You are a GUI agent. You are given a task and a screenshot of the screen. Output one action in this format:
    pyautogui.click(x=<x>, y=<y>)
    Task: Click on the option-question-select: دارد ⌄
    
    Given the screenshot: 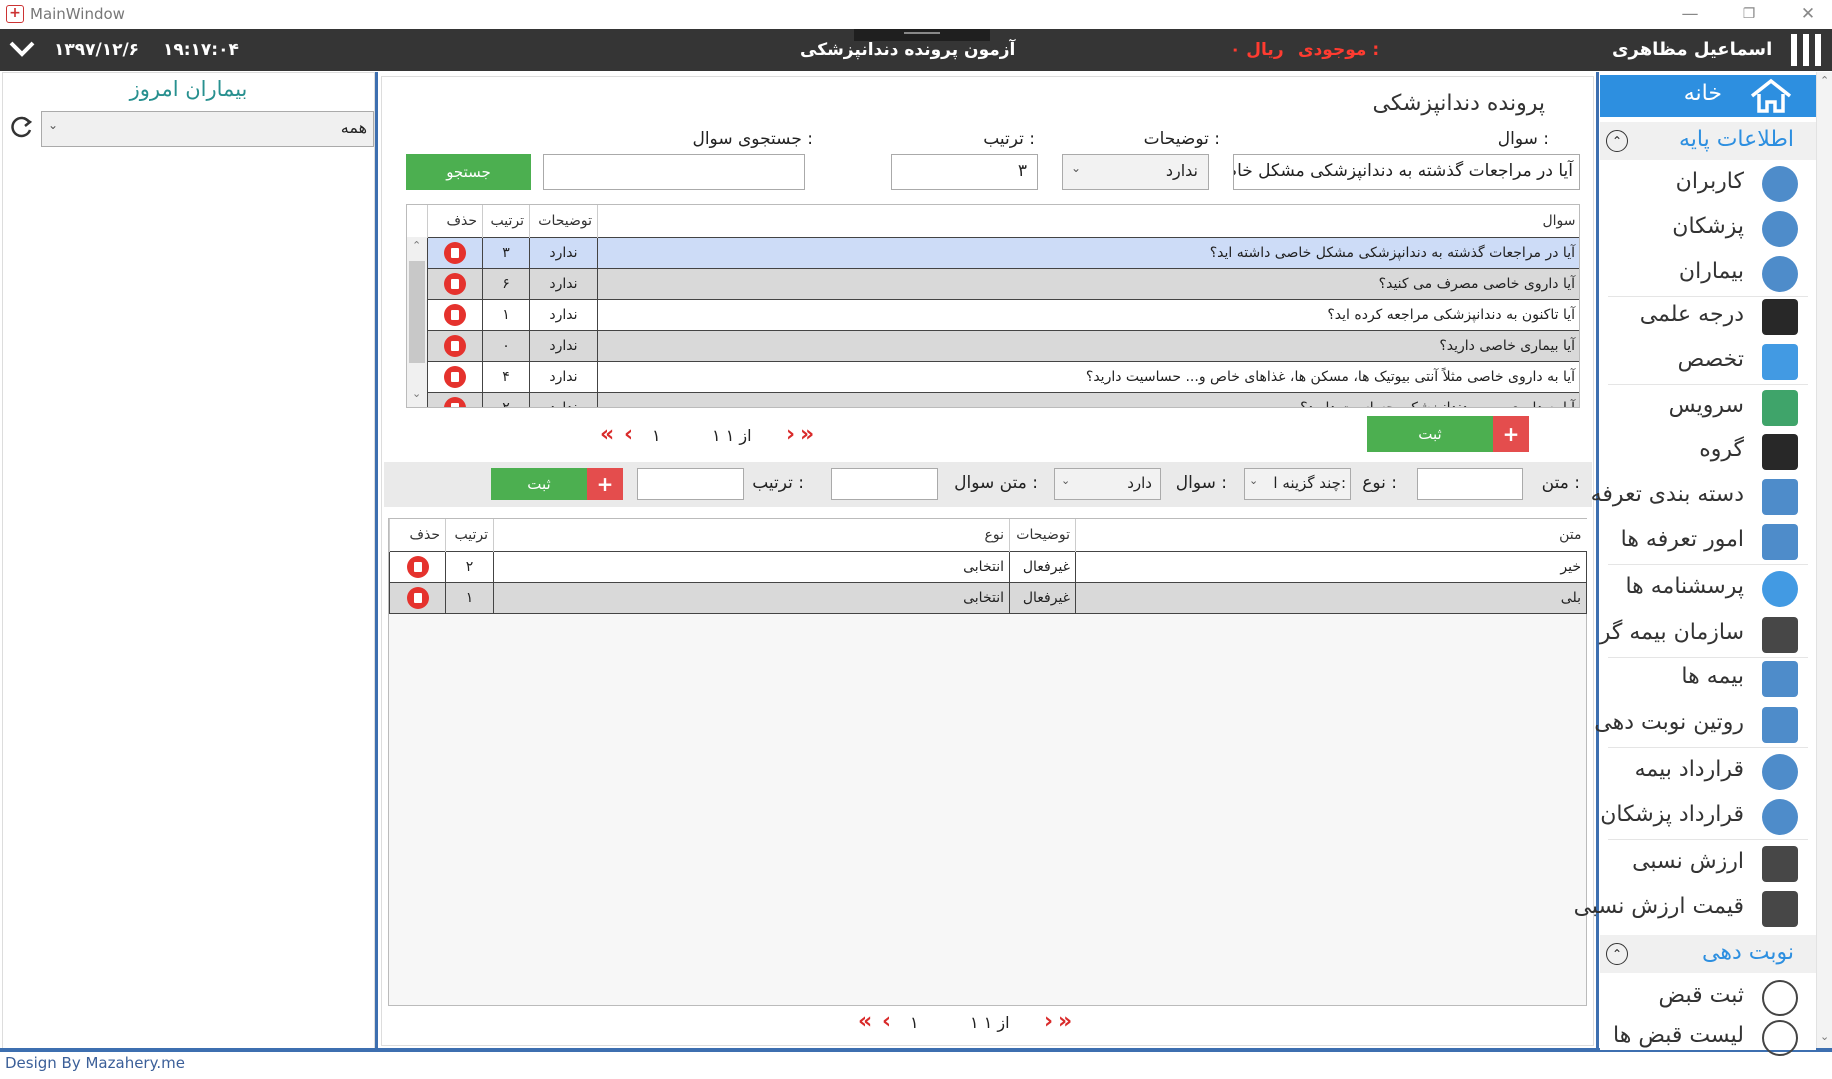 What is the action you would take?
    pyautogui.click(x=1107, y=484)
    